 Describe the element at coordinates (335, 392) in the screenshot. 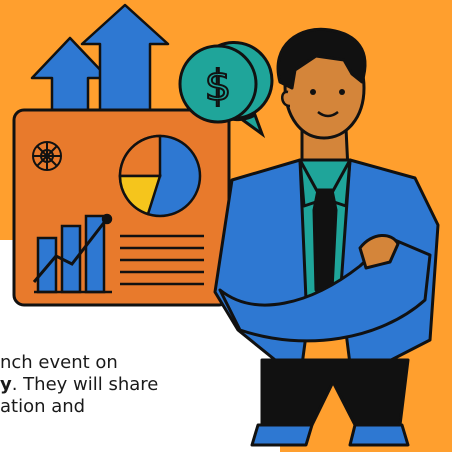

I see `trousers` at that location.